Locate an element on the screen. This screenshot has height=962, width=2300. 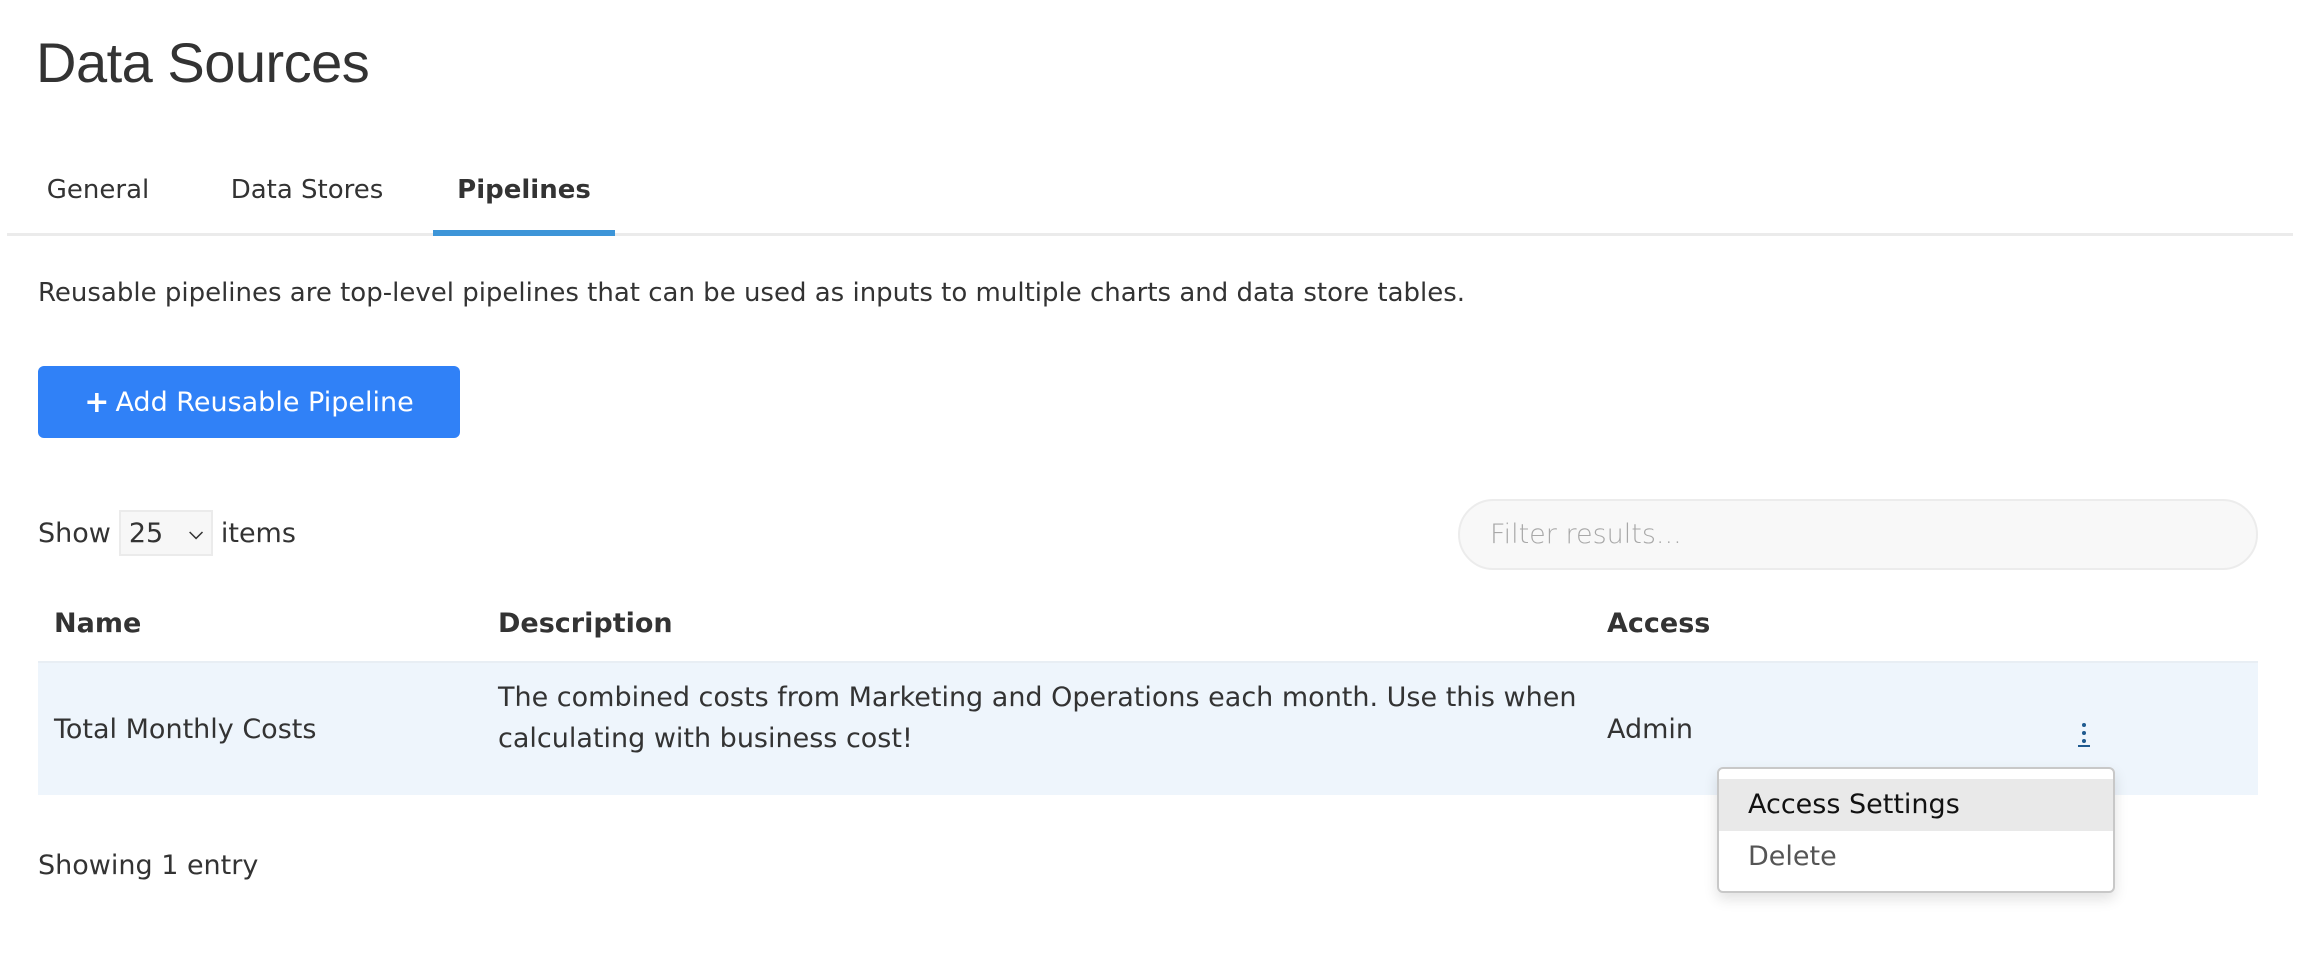
kebab-menu-icon is located at coordinates (2084, 734).